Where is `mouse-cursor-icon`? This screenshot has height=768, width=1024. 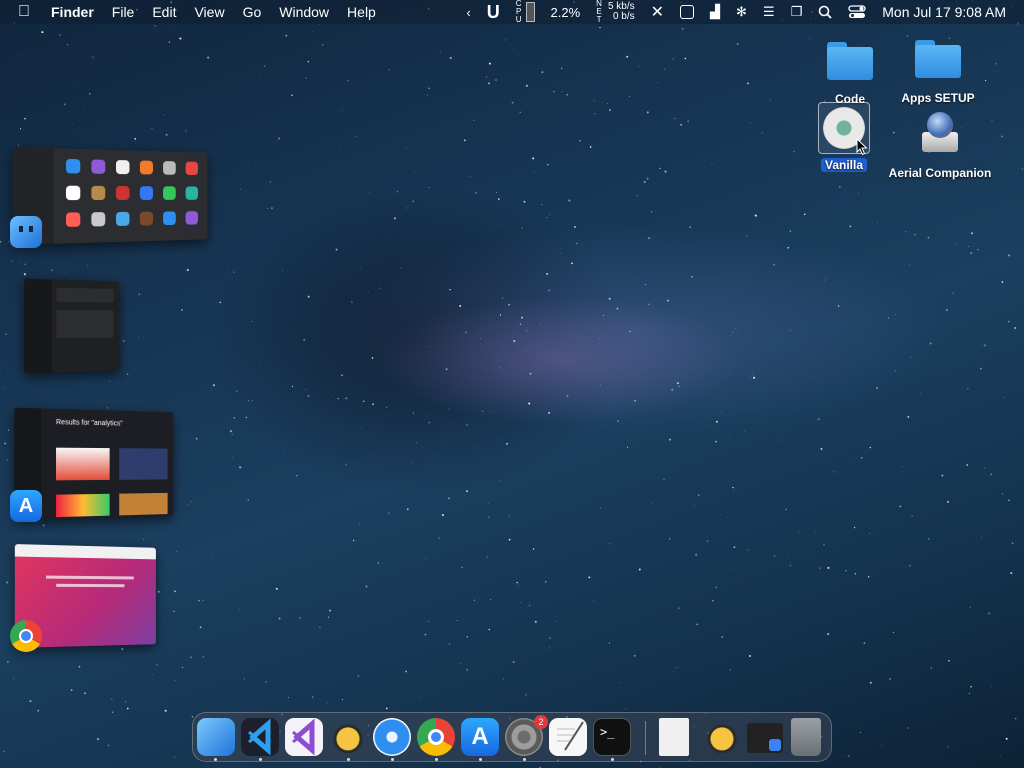
mouse-cursor-icon is located at coordinates (862, 147).